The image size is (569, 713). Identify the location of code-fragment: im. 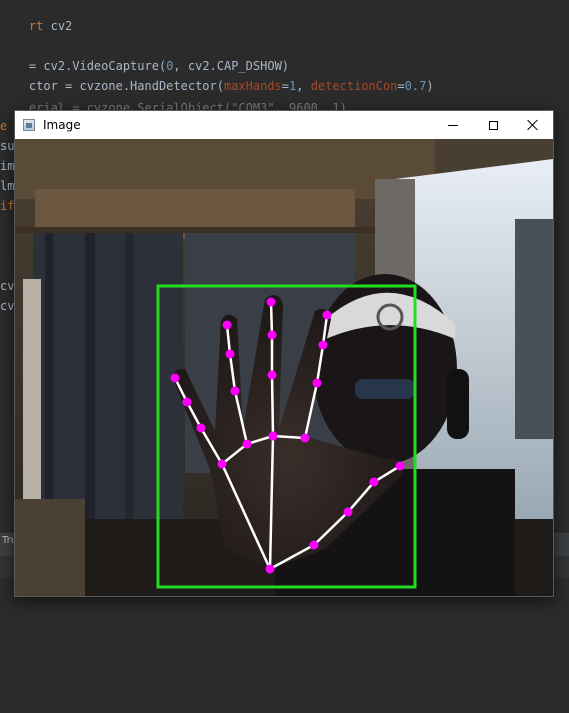
(7, 166).